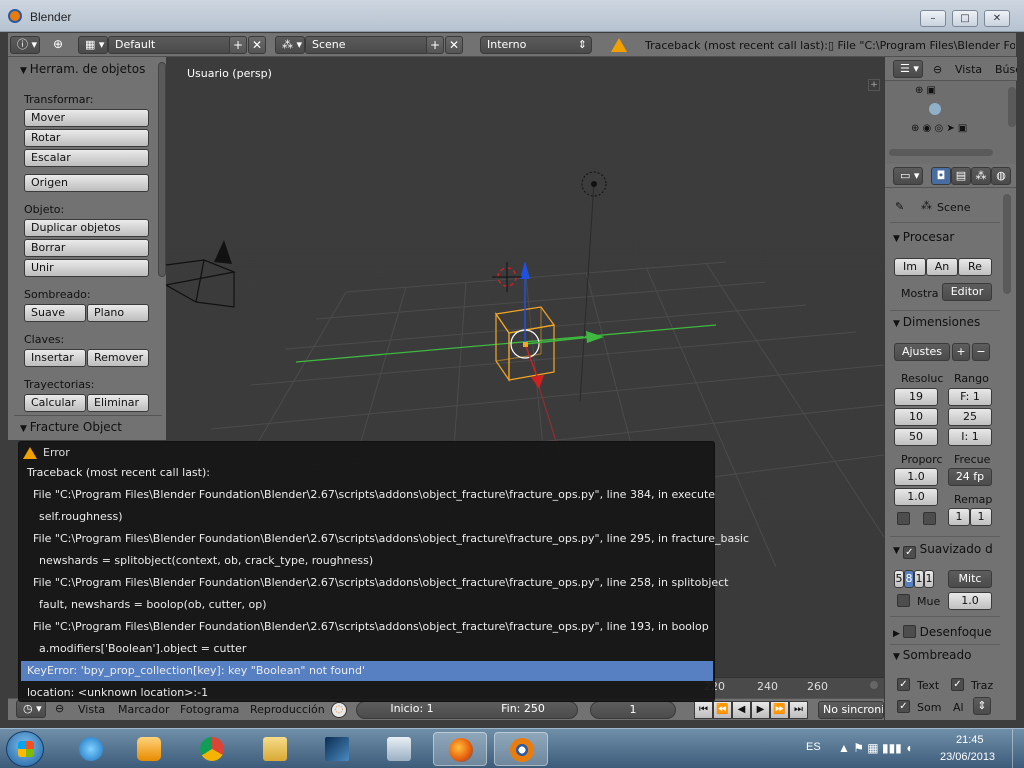 The height and width of the screenshot is (768, 1024). Describe the element at coordinates (903, 684) in the screenshot. I see `textures-checkbox: ✓` at that location.